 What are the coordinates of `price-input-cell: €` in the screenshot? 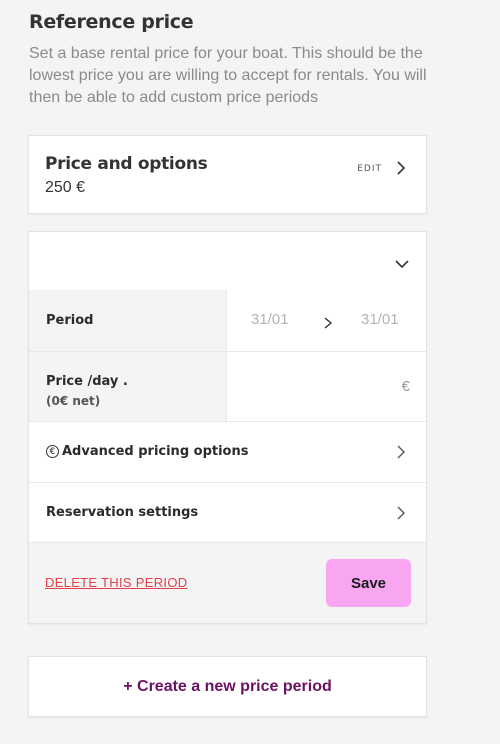 It's located at (326, 386).